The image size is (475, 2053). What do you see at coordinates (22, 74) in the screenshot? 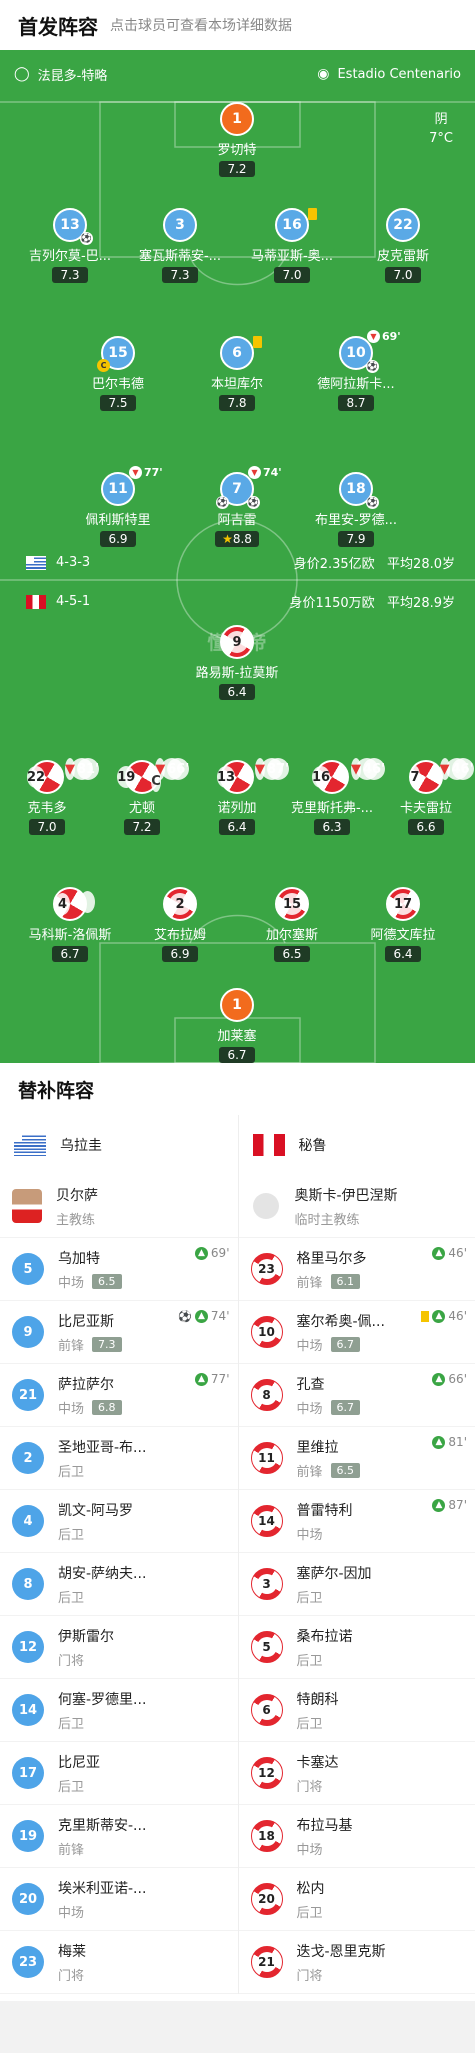
I see `whistle-icon: ◯` at bounding box center [22, 74].